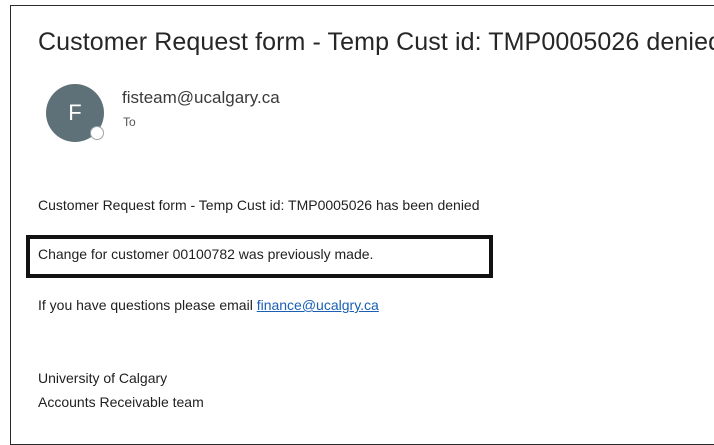  Describe the element at coordinates (103, 378) in the screenshot. I see `signature-university: University of Calgary` at that location.